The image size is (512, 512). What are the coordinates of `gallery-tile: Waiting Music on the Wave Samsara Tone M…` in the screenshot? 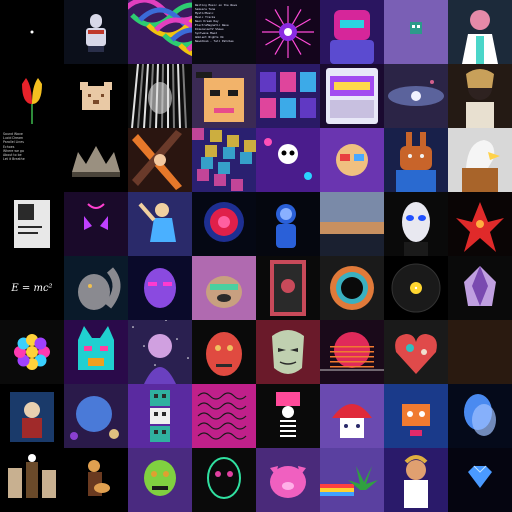 It's located at (224, 32).